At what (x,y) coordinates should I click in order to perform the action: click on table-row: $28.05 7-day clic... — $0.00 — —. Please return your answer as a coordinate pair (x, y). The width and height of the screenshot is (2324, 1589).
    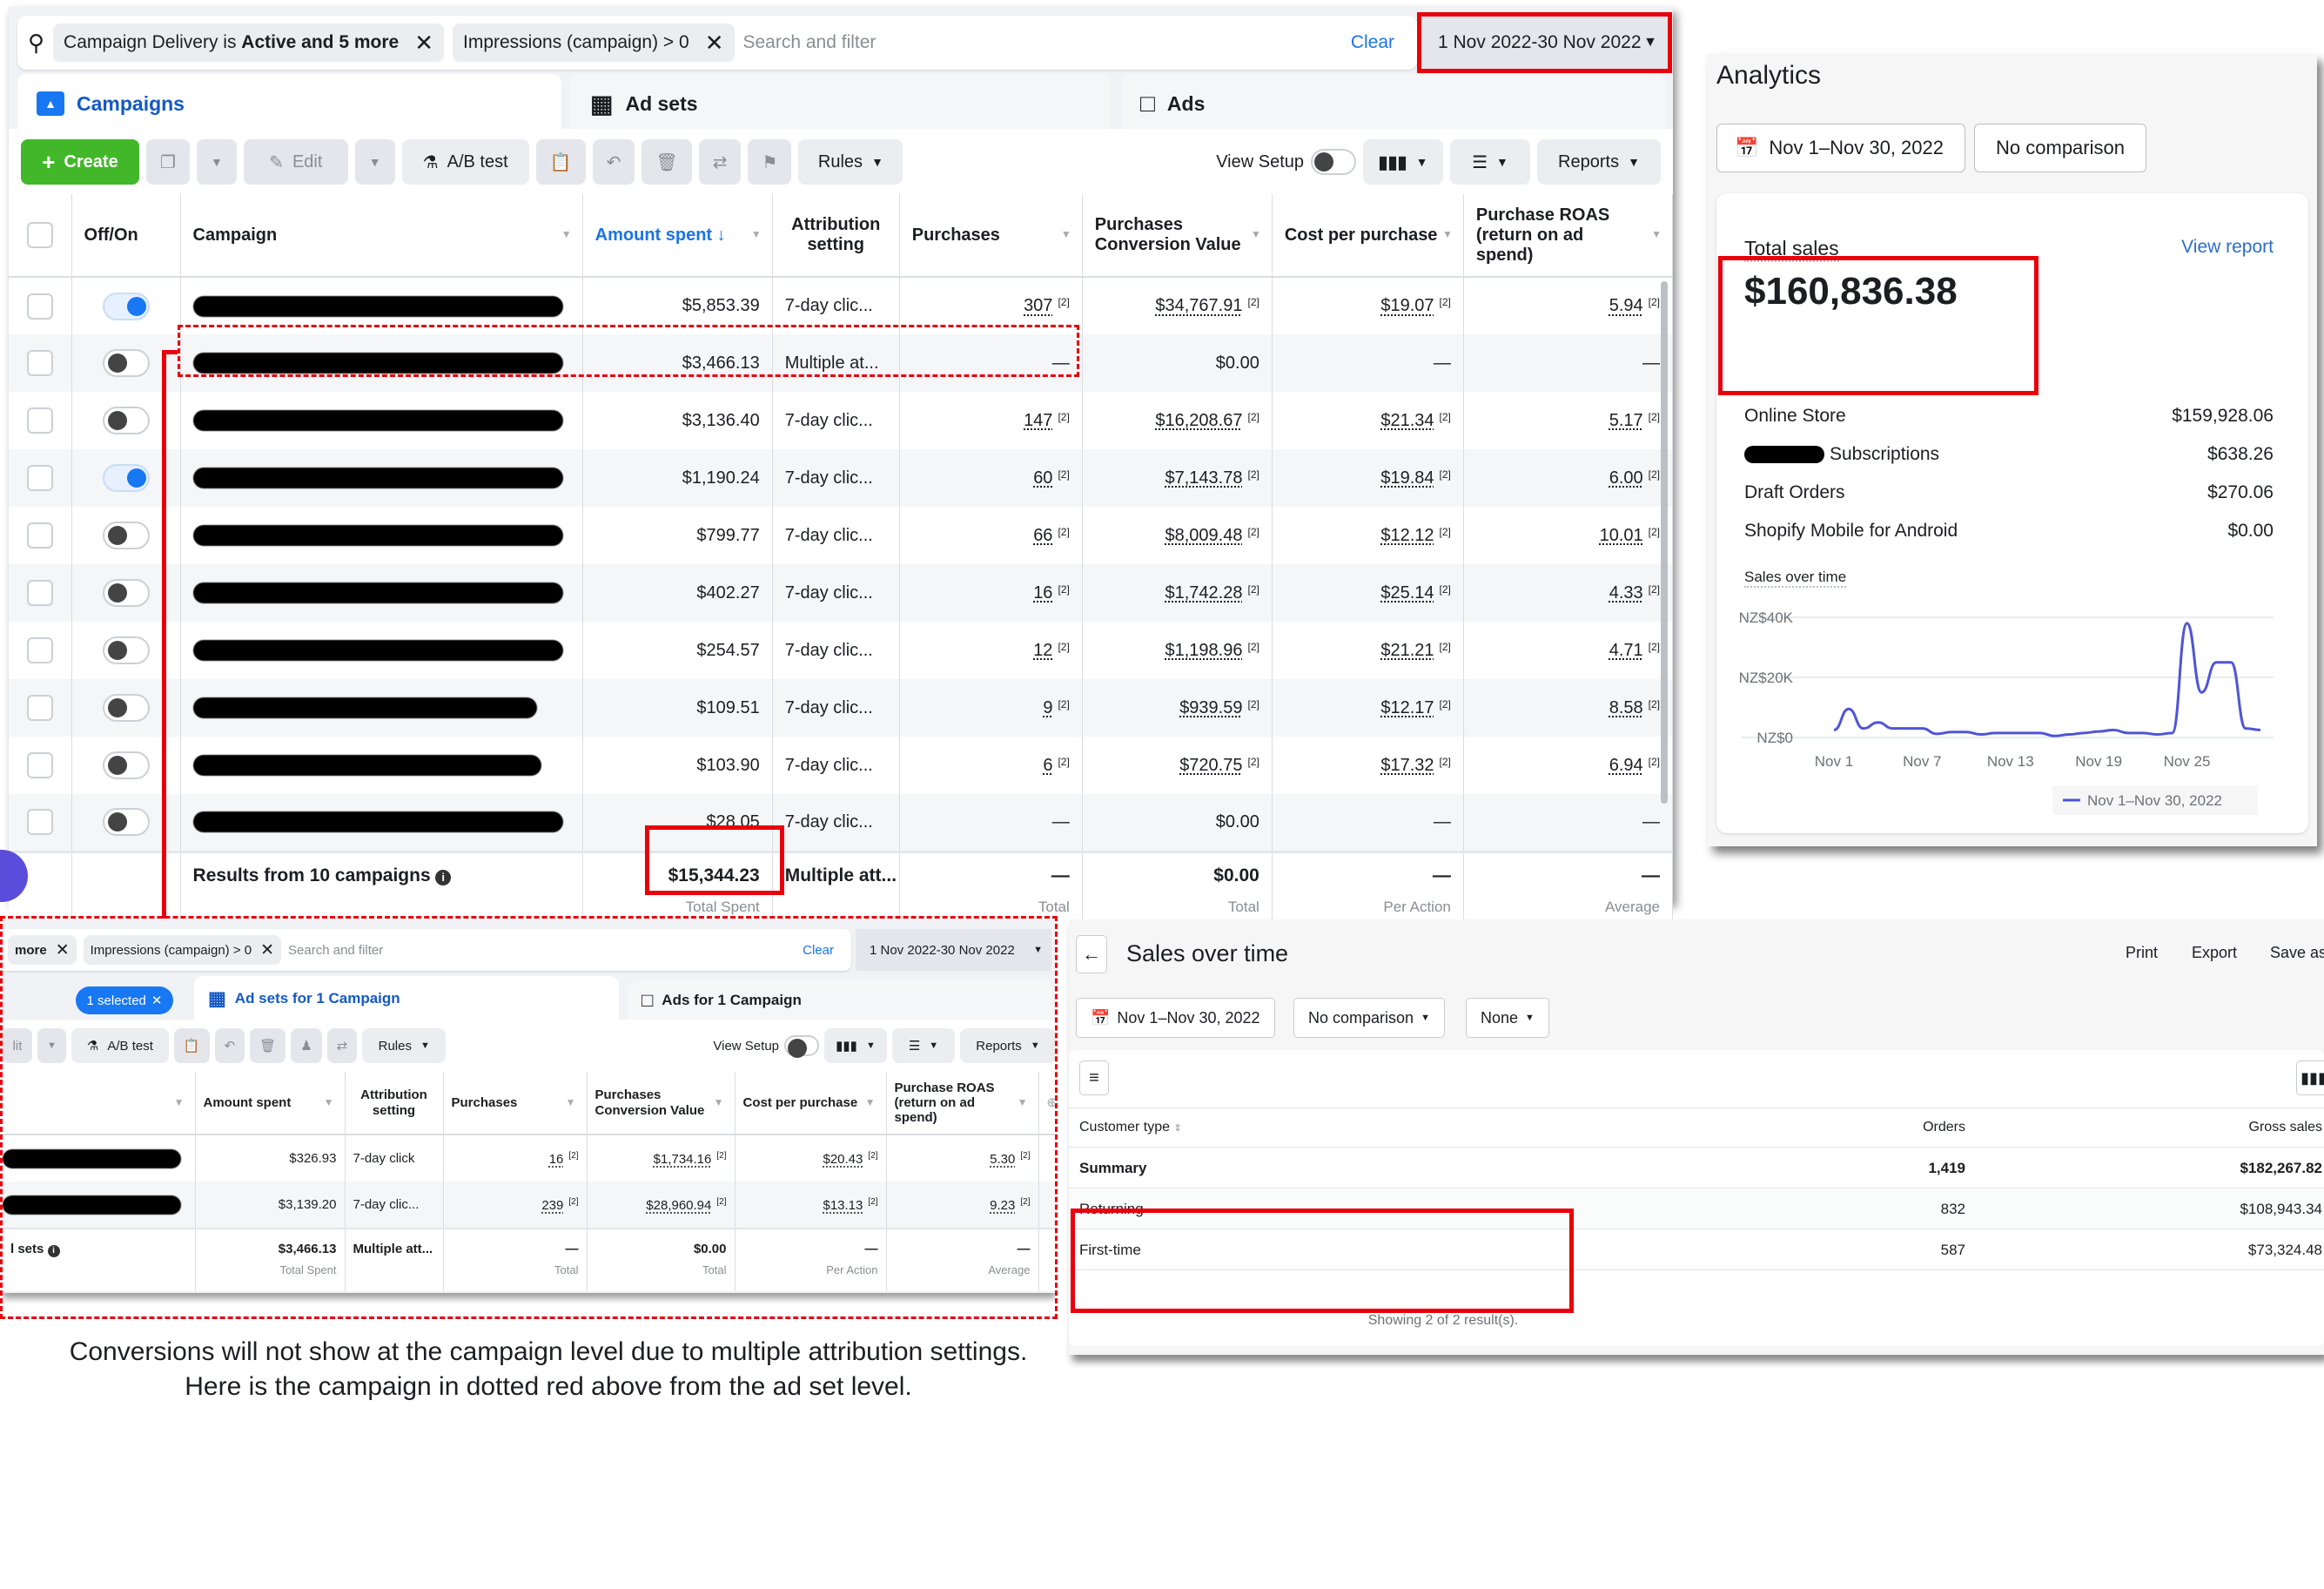
    Looking at the image, I should click on (841, 823).